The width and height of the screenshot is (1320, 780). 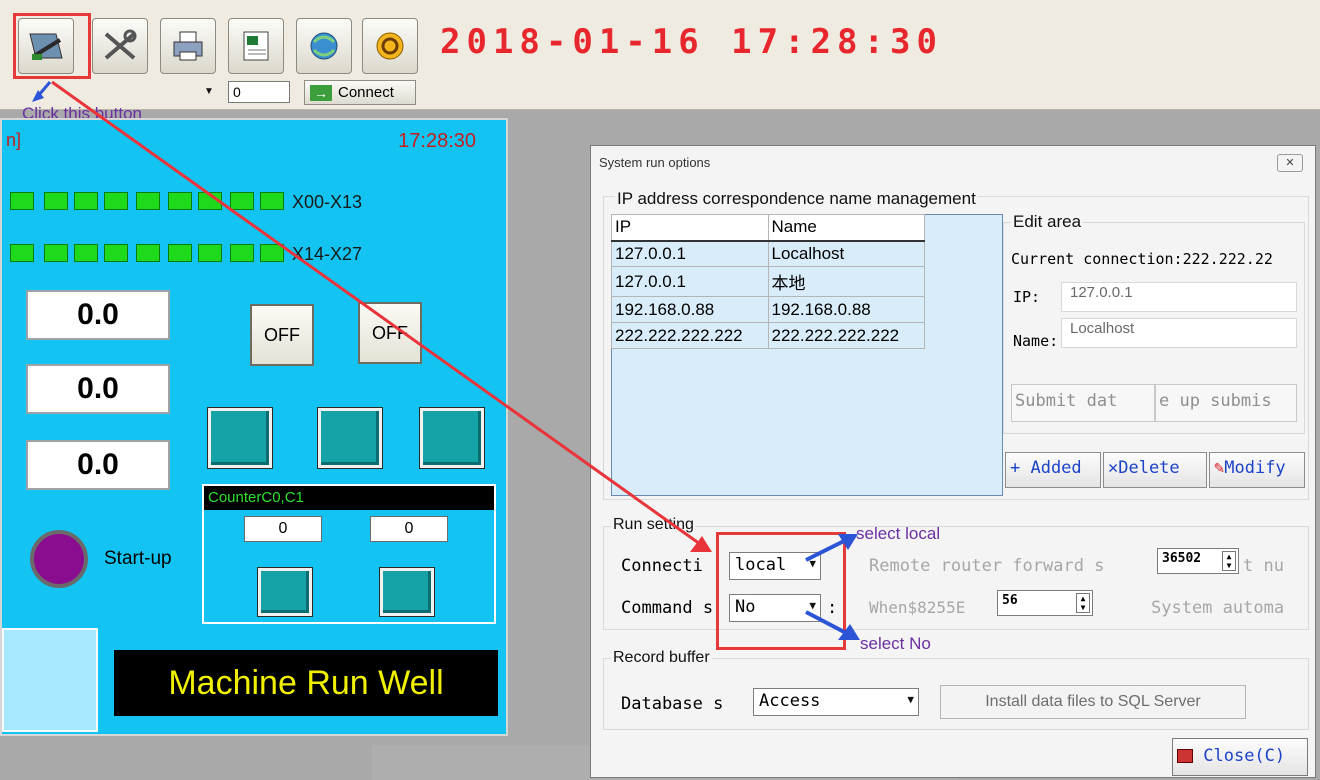 What do you see at coordinates (1093, 702) in the screenshot?
I see `install-sql-button: Install data files to SQL Server` at bounding box center [1093, 702].